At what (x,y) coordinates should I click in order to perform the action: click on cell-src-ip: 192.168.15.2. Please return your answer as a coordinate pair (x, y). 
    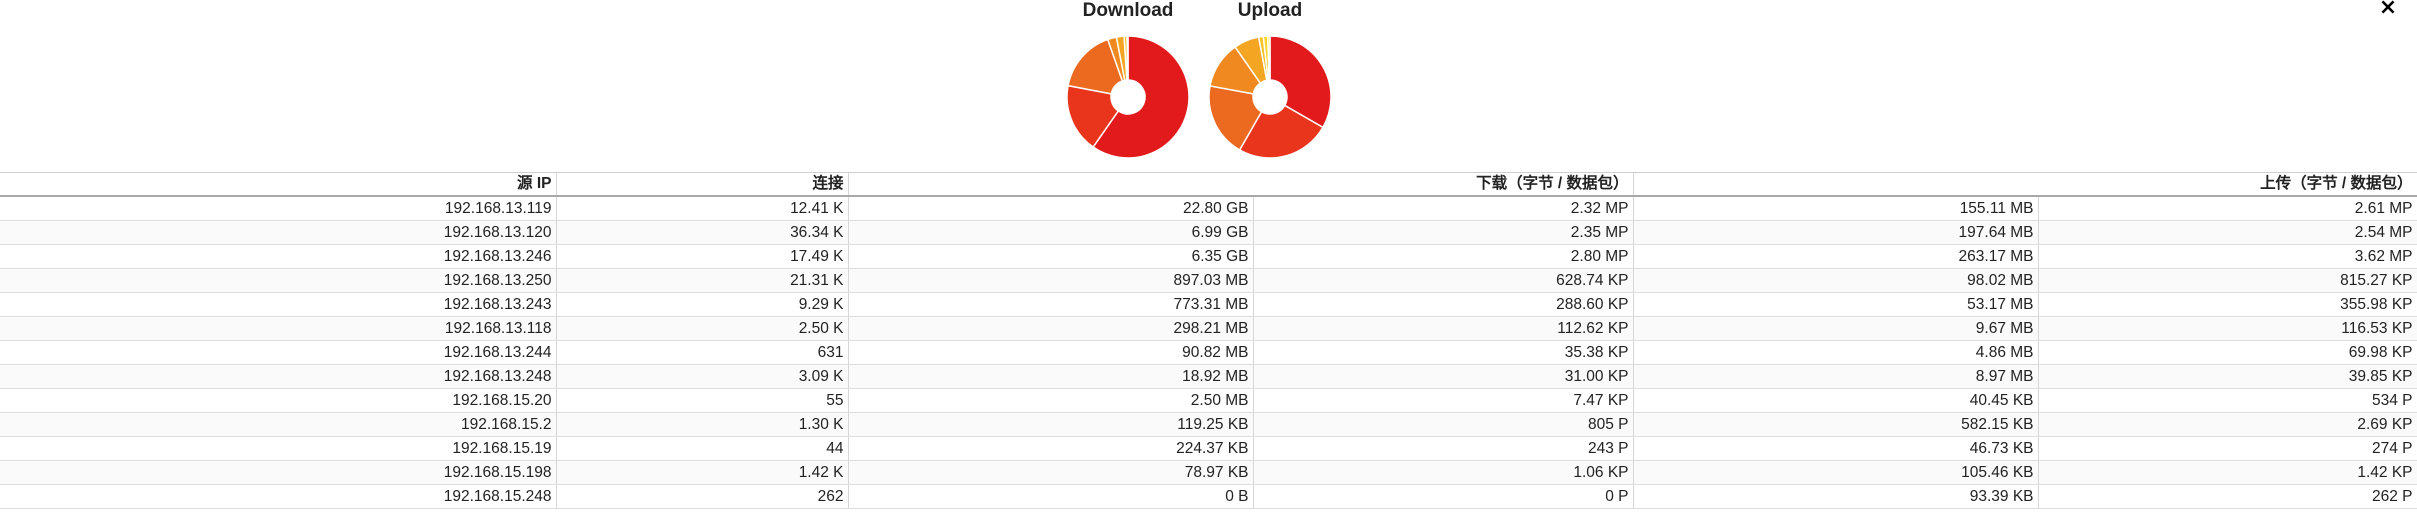
    Looking at the image, I should click on (278, 424).